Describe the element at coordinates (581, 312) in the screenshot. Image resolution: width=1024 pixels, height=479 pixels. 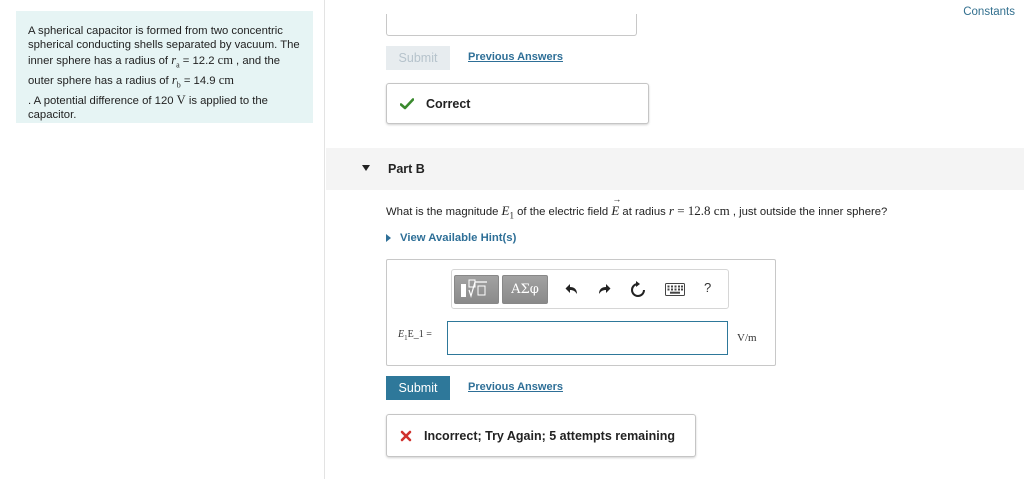
I see `answer-editor: ΑΣφ ? E1E_1 = V/m` at that location.